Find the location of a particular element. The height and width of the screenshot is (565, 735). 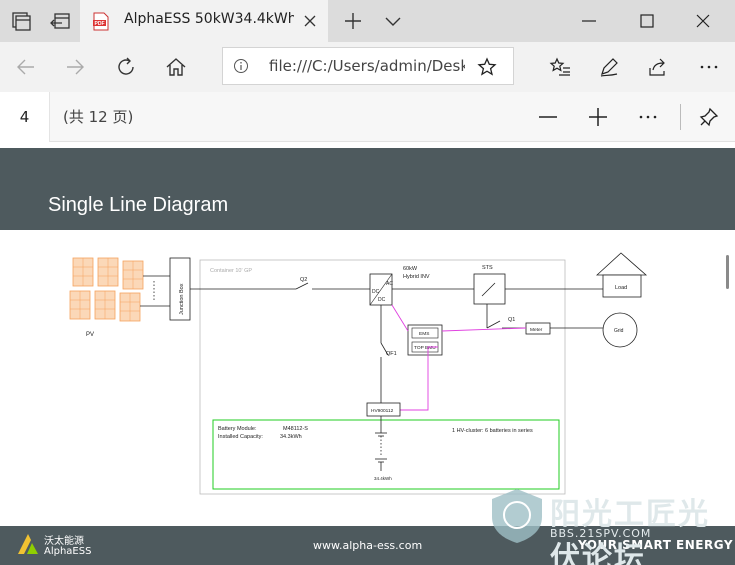

refresh-icon is located at coordinates (126, 67).